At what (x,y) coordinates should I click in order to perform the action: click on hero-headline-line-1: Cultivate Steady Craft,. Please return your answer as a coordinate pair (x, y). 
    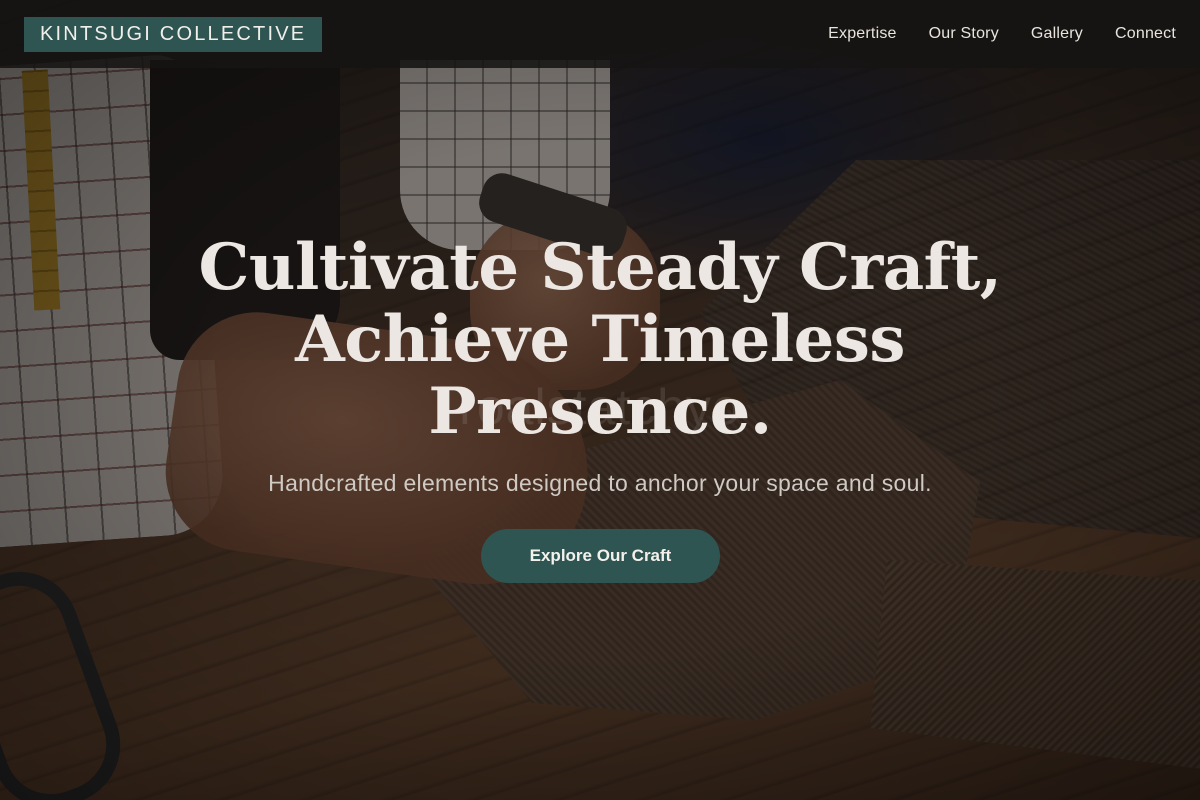
    Looking at the image, I should click on (600, 267).